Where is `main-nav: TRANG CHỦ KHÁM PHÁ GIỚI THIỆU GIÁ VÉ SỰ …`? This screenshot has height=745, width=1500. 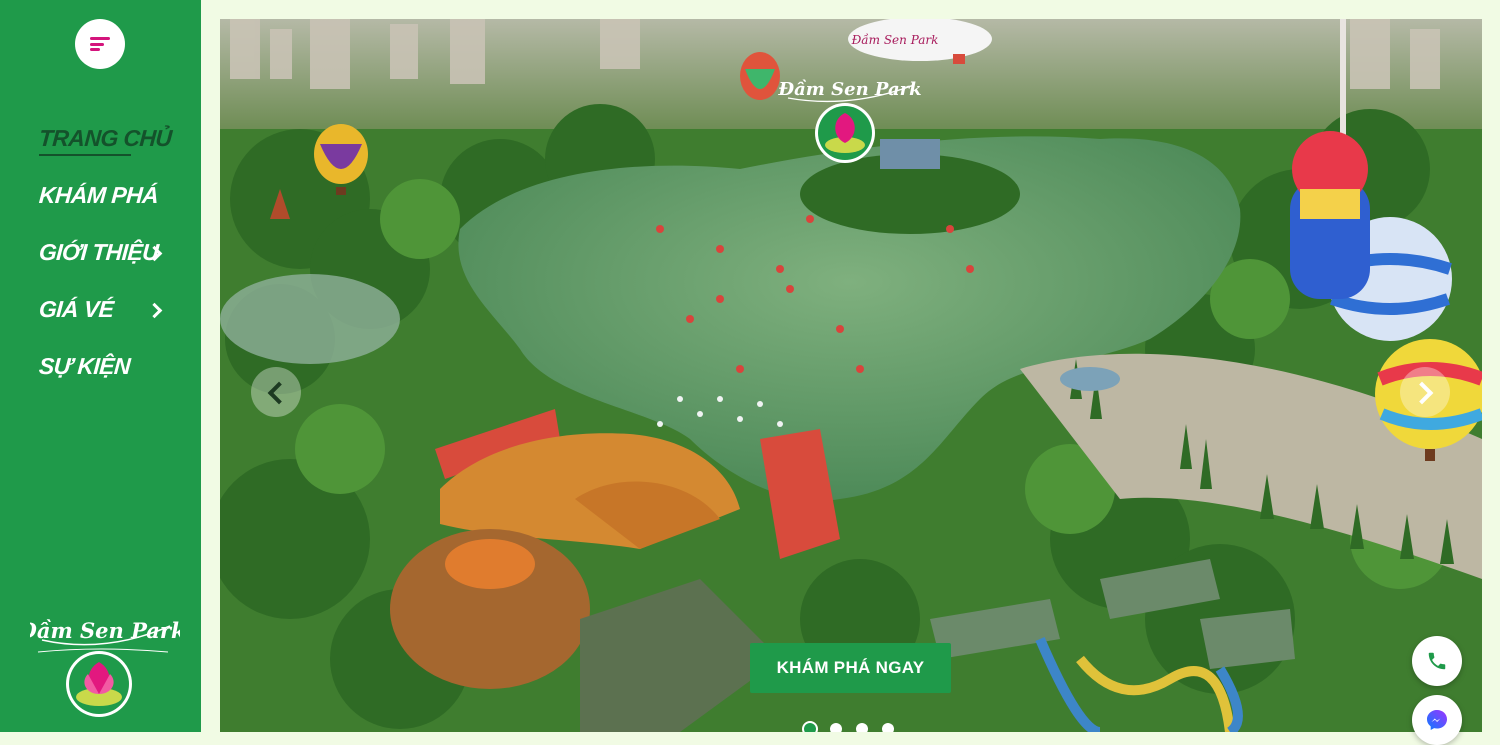 main-nav: TRANG CHỦ KHÁM PHÁ GIỚI THIỆU GIÁ VÉ SỰ … is located at coordinates (106, 252).